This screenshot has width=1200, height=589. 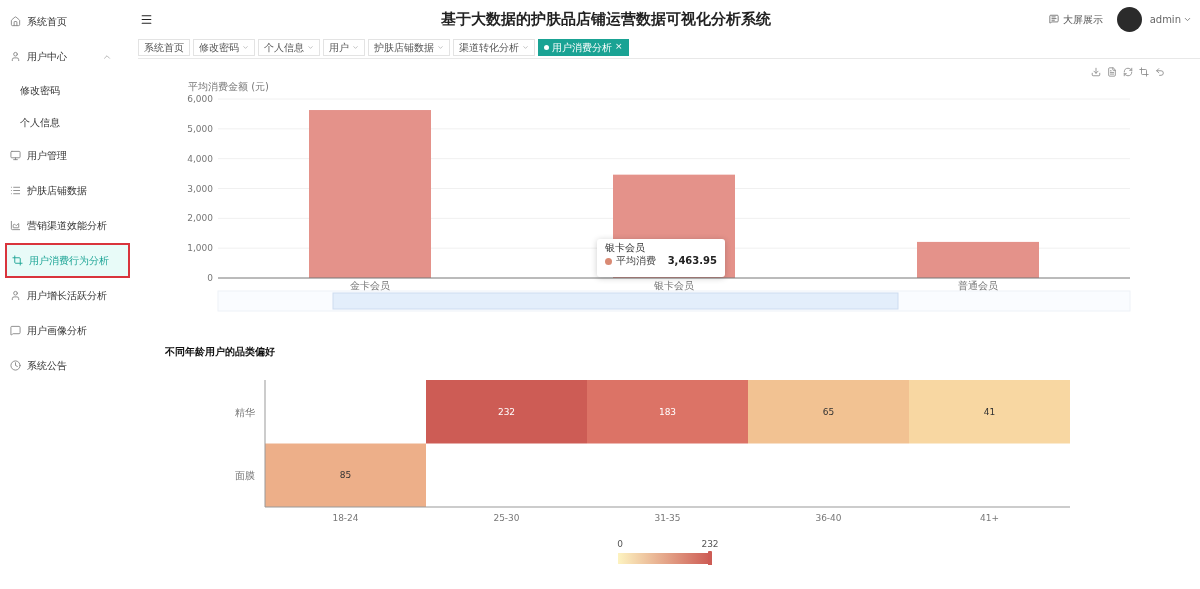 What do you see at coordinates (200, 248) in the screenshot?
I see `tick-label: 1,000` at bounding box center [200, 248].